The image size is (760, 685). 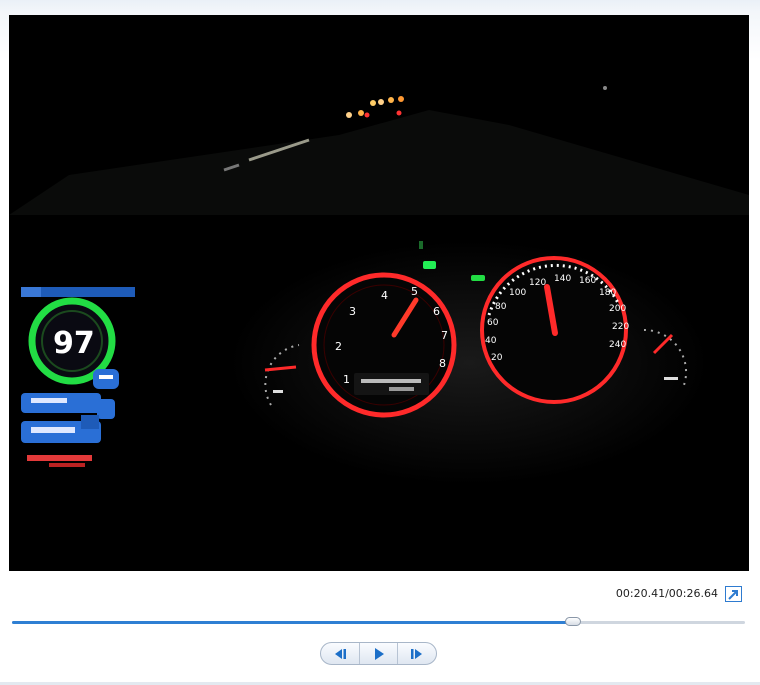 I want to click on popout-arrow-icon, so click(x=733, y=595).